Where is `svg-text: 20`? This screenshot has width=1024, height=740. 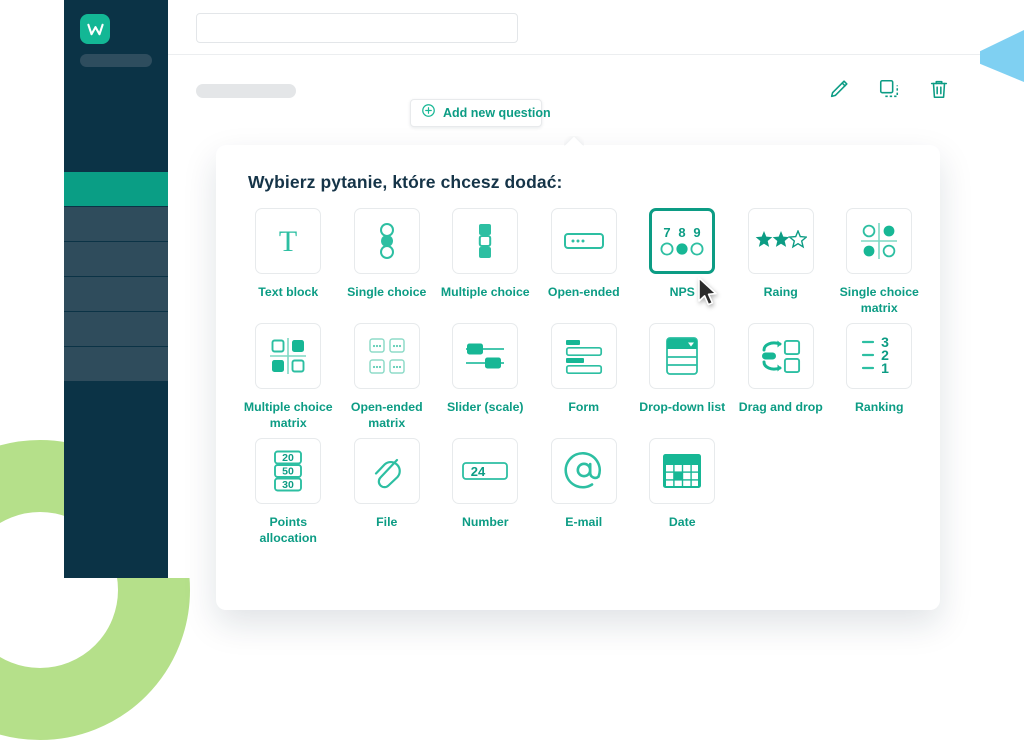 svg-text: 20 is located at coordinates (288, 458).